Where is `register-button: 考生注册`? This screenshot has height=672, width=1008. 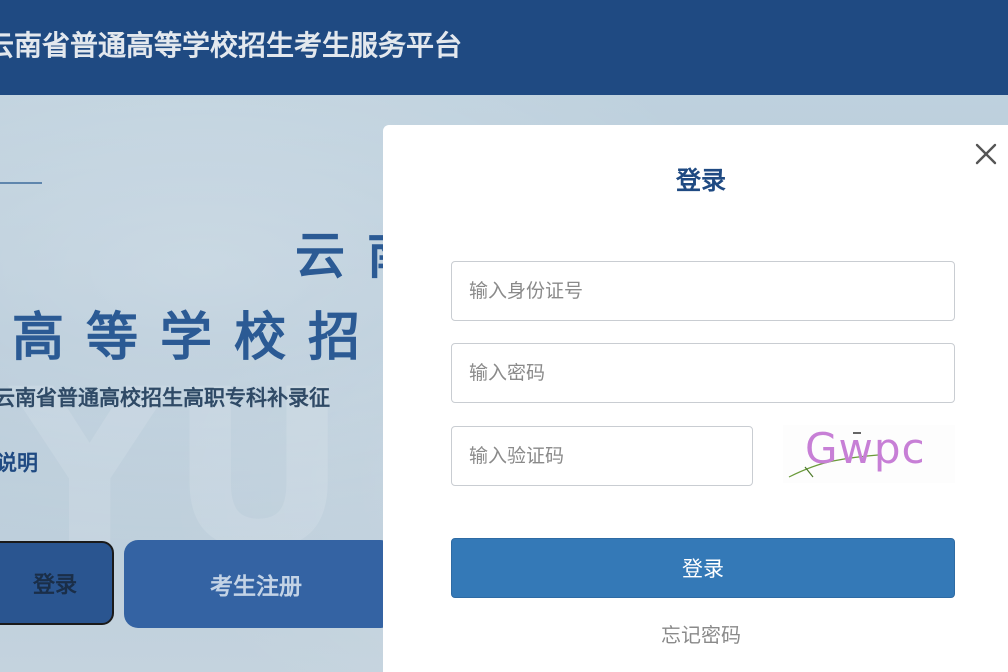 register-button: 考生注册 is located at coordinates (259, 584).